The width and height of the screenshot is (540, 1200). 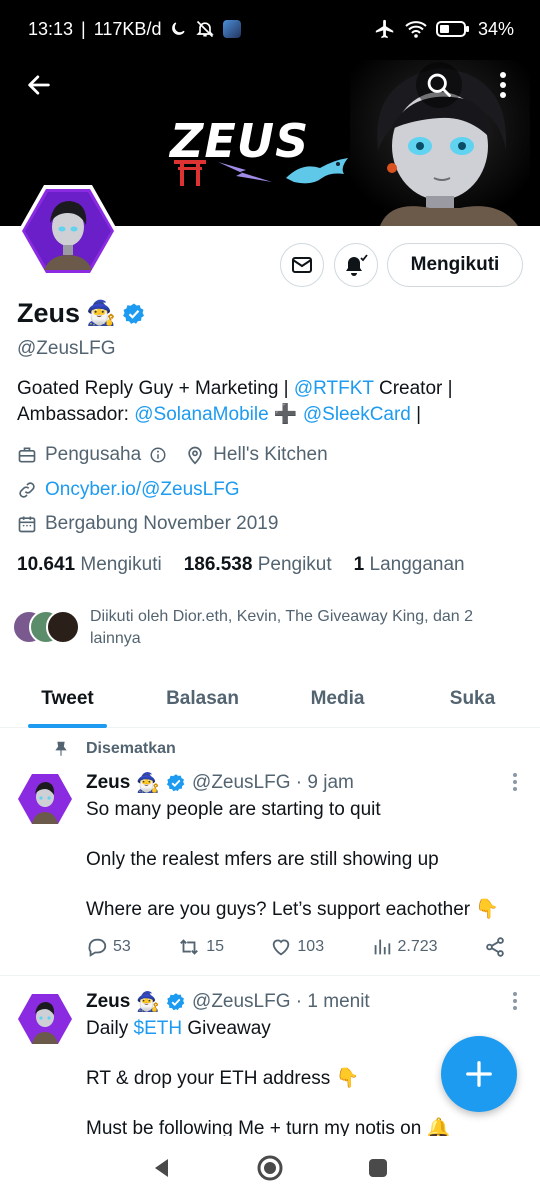 What do you see at coordinates (270, 454) in the screenshot?
I see `profile-location: Hell's Kitchen` at bounding box center [270, 454].